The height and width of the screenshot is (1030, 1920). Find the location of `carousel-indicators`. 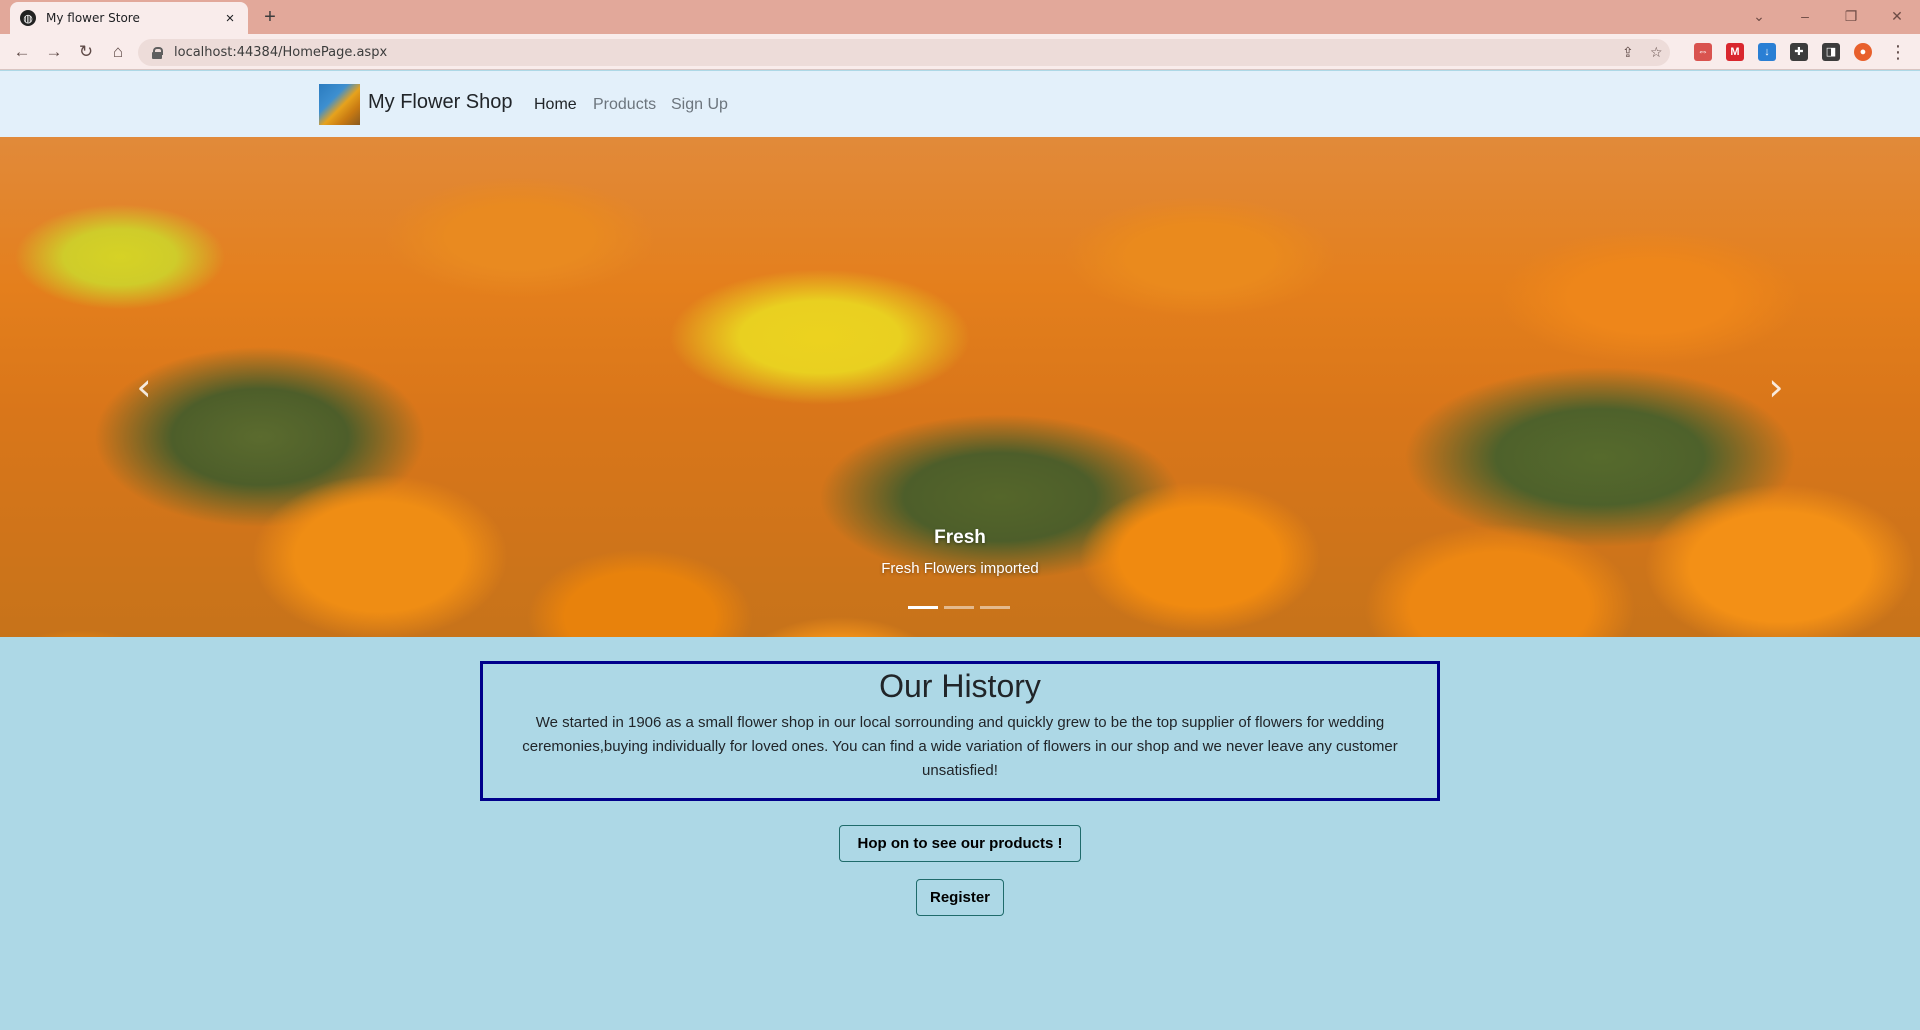

carousel-indicators is located at coordinates (959, 607).